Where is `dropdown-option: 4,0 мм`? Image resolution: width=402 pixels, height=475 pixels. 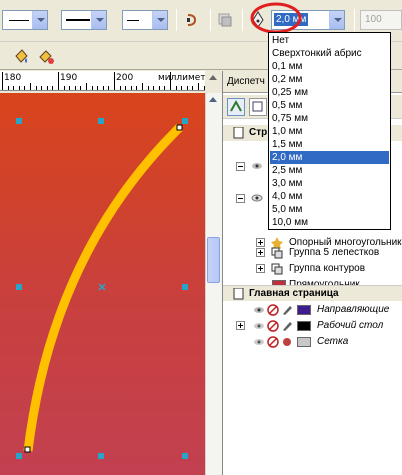 dropdown-option: 4,0 мм is located at coordinates (329, 196).